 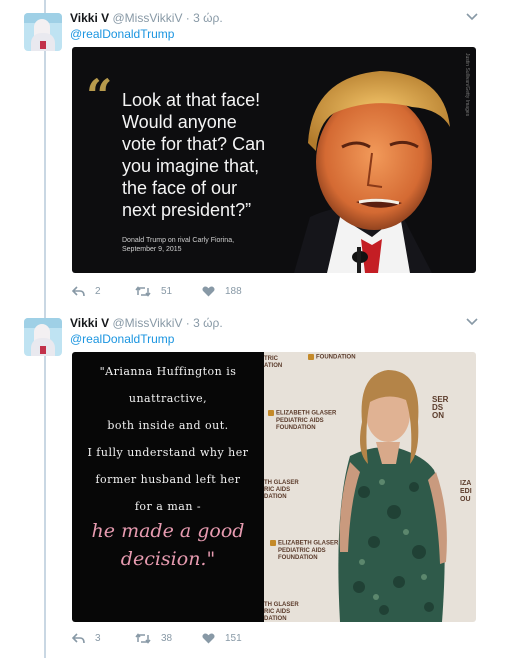 What do you see at coordinates (98, 638) in the screenshot?
I see `reply-count: 3` at bounding box center [98, 638].